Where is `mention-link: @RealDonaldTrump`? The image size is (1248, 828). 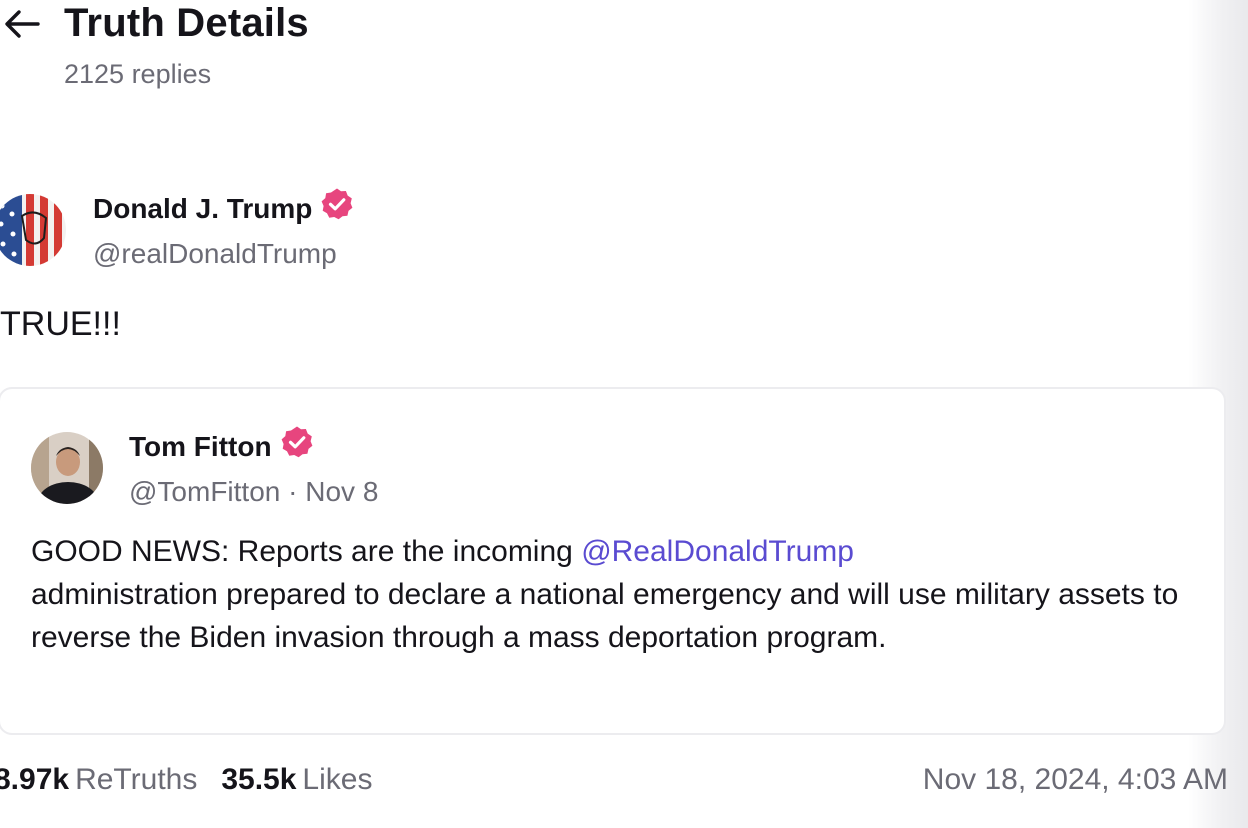
mention-link: @RealDonaldTrump is located at coordinates (717, 551).